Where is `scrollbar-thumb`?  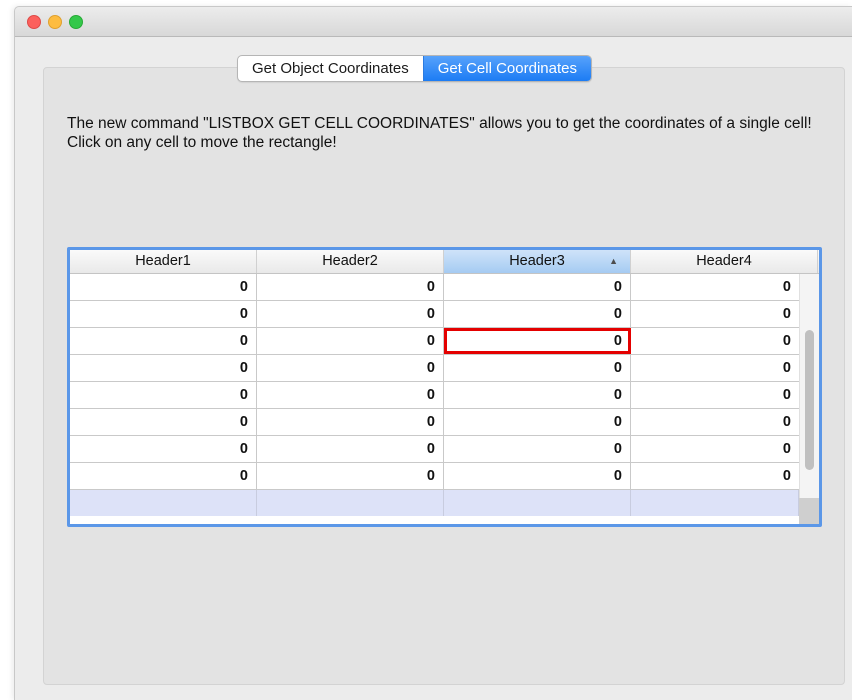
scrollbar-thumb is located at coordinates (809, 400).